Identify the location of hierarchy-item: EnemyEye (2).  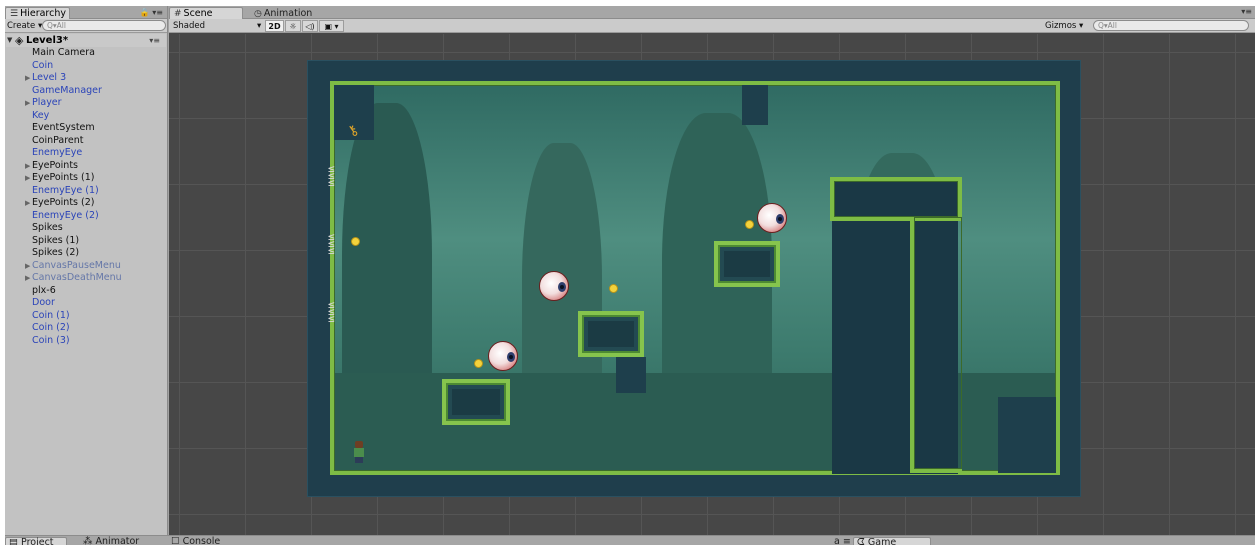
(86, 216).